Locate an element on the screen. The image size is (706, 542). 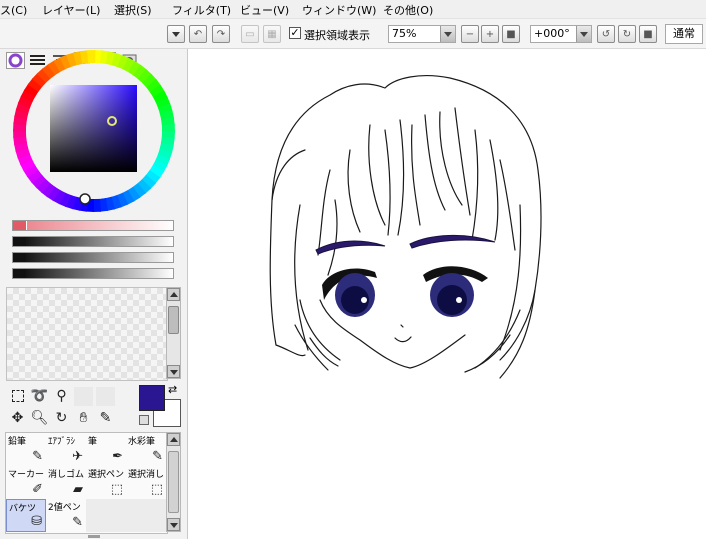
zoom-value: 75% is located at coordinates (404, 33).